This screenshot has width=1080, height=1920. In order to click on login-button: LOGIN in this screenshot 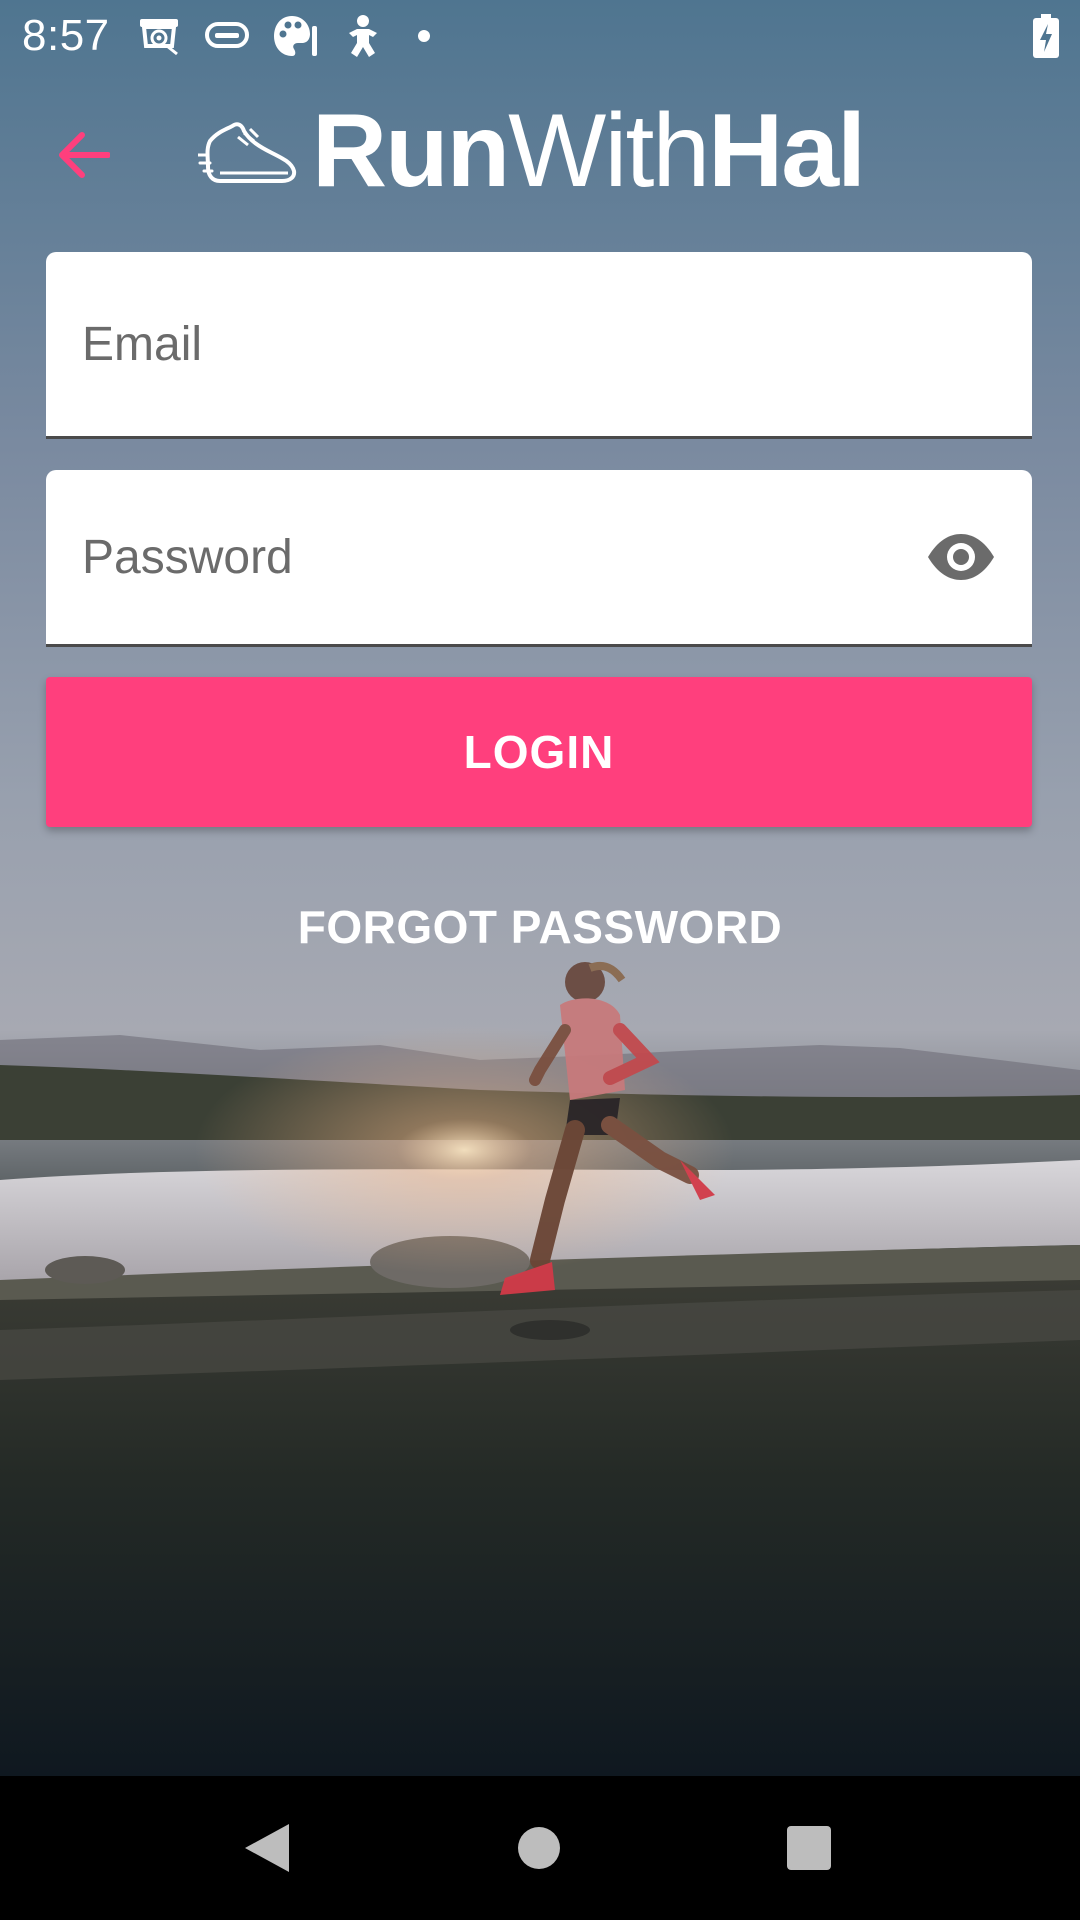, I will do `click(539, 752)`.